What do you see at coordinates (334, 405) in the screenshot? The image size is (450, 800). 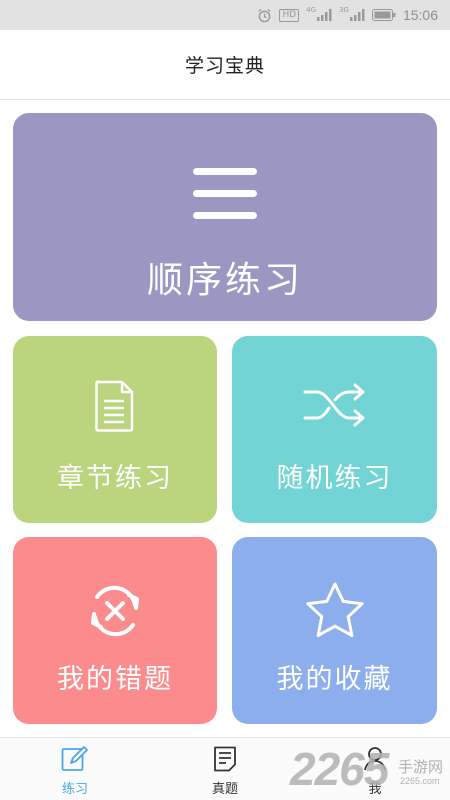 I see `shuffle-icon` at bounding box center [334, 405].